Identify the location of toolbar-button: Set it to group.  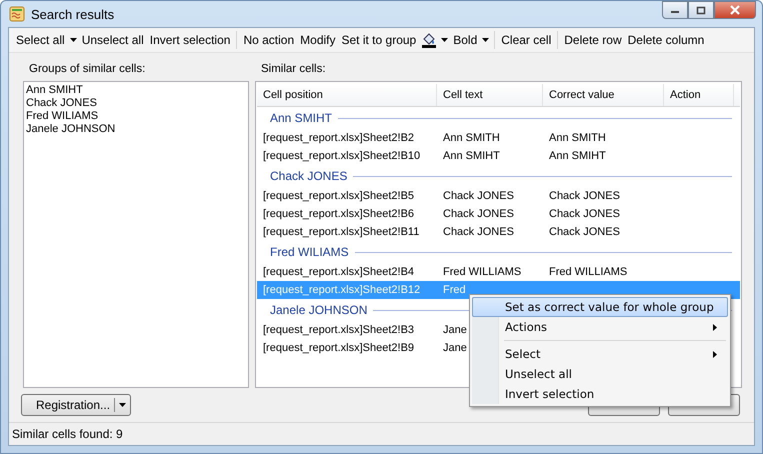
(379, 40).